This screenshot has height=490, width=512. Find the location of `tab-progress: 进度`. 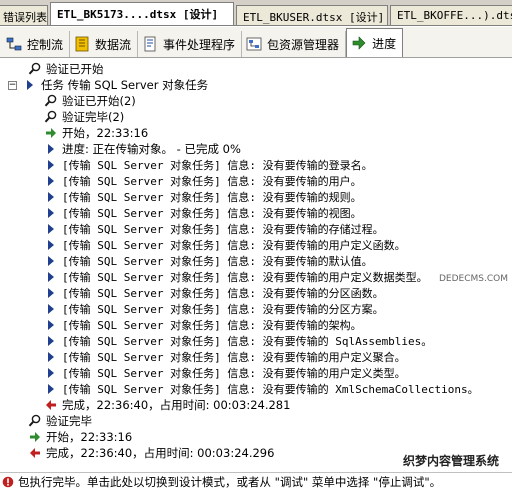

tab-progress: 进度 is located at coordinates (375, 42).